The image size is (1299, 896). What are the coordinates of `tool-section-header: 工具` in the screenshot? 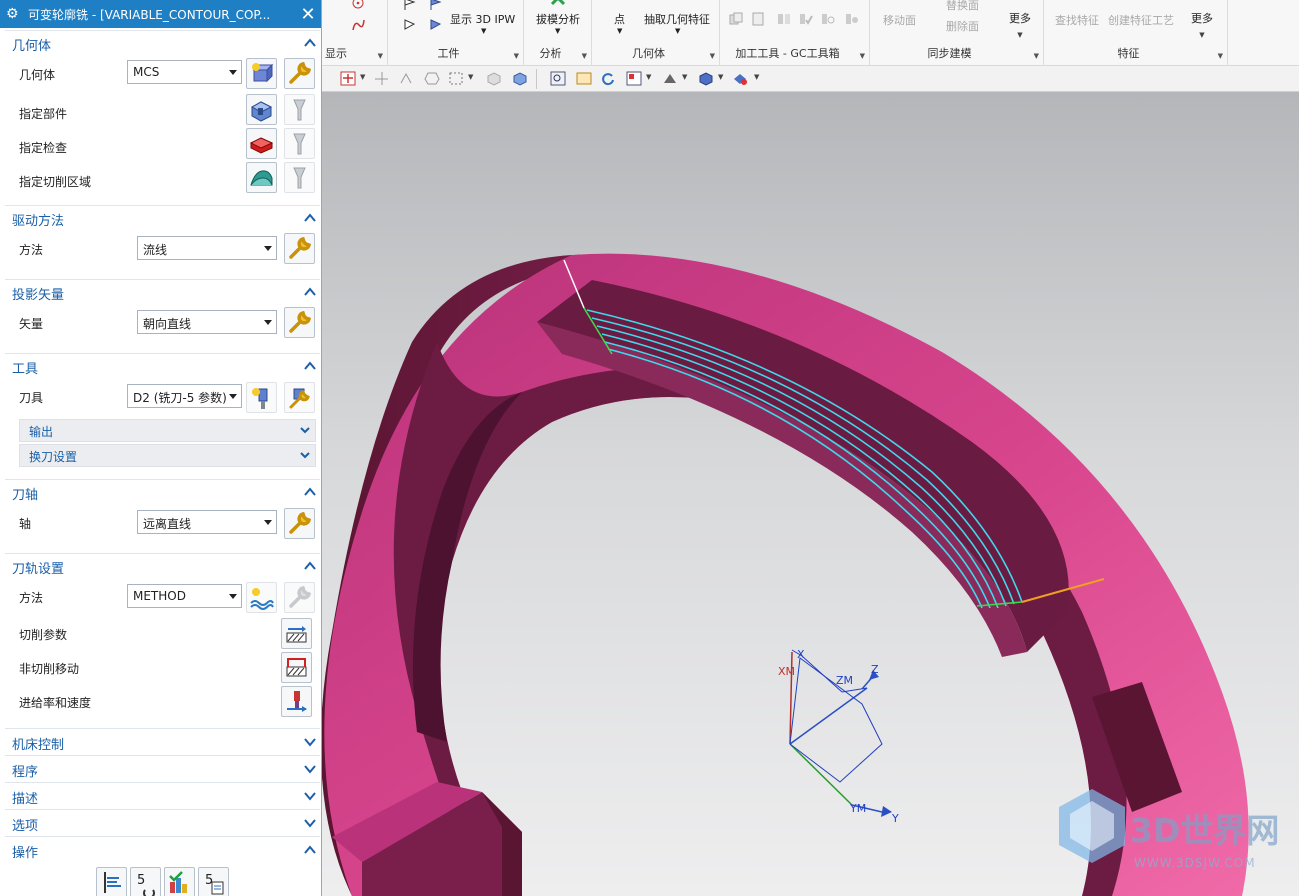 It's located at (25, 368).